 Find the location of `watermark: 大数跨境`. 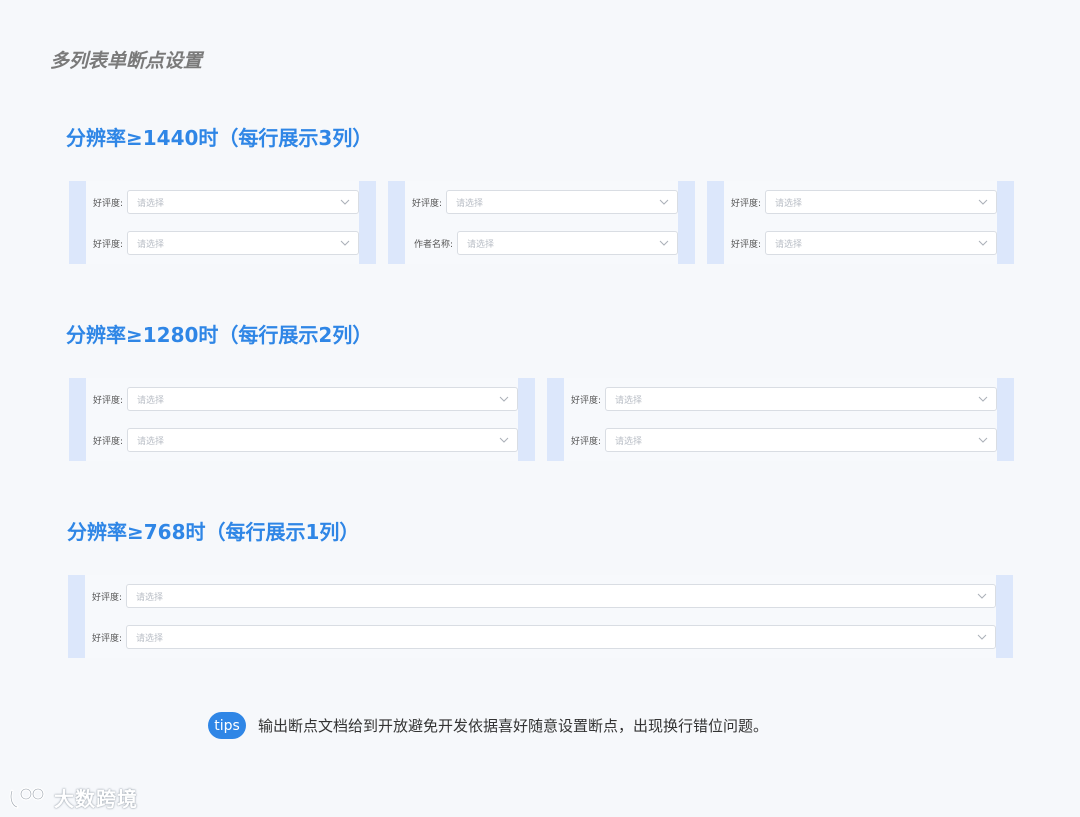

watermark: 大数跨境 is located at coordinates (73, 797).